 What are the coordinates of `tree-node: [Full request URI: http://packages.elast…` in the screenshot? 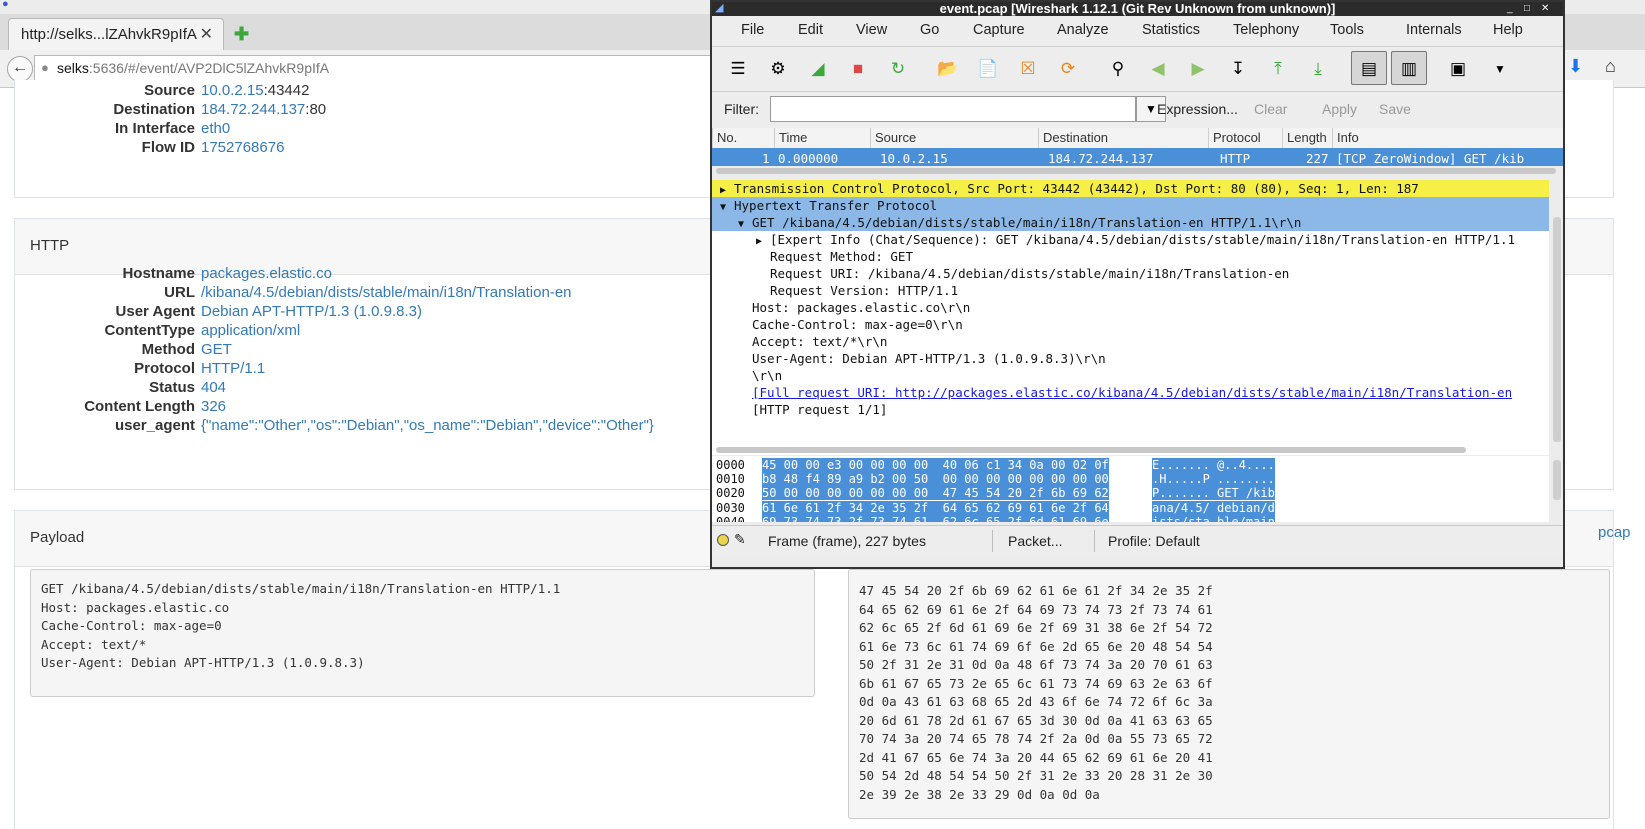 It's located at (1130, 392).